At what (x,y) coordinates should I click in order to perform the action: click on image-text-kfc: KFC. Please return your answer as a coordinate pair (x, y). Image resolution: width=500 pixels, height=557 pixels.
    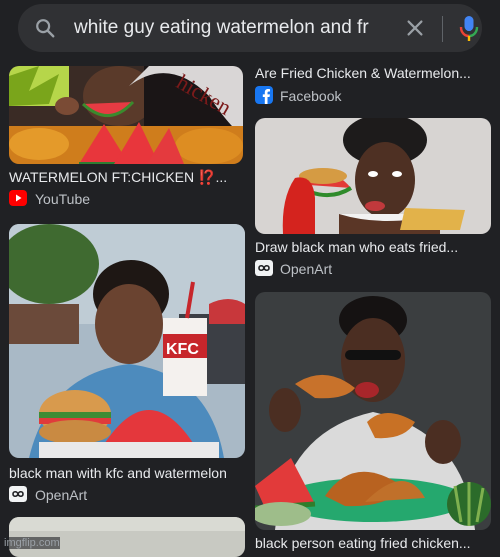
    Looking at the image, I should click on (182, 349).